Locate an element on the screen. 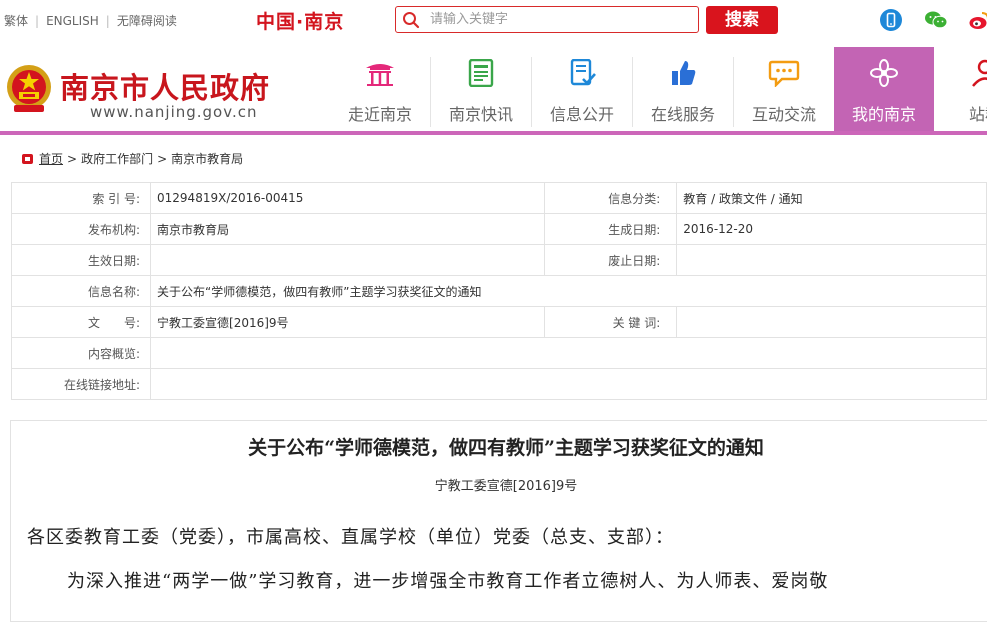  nav-label: 信息公开 is located at coordinates (581, 114).